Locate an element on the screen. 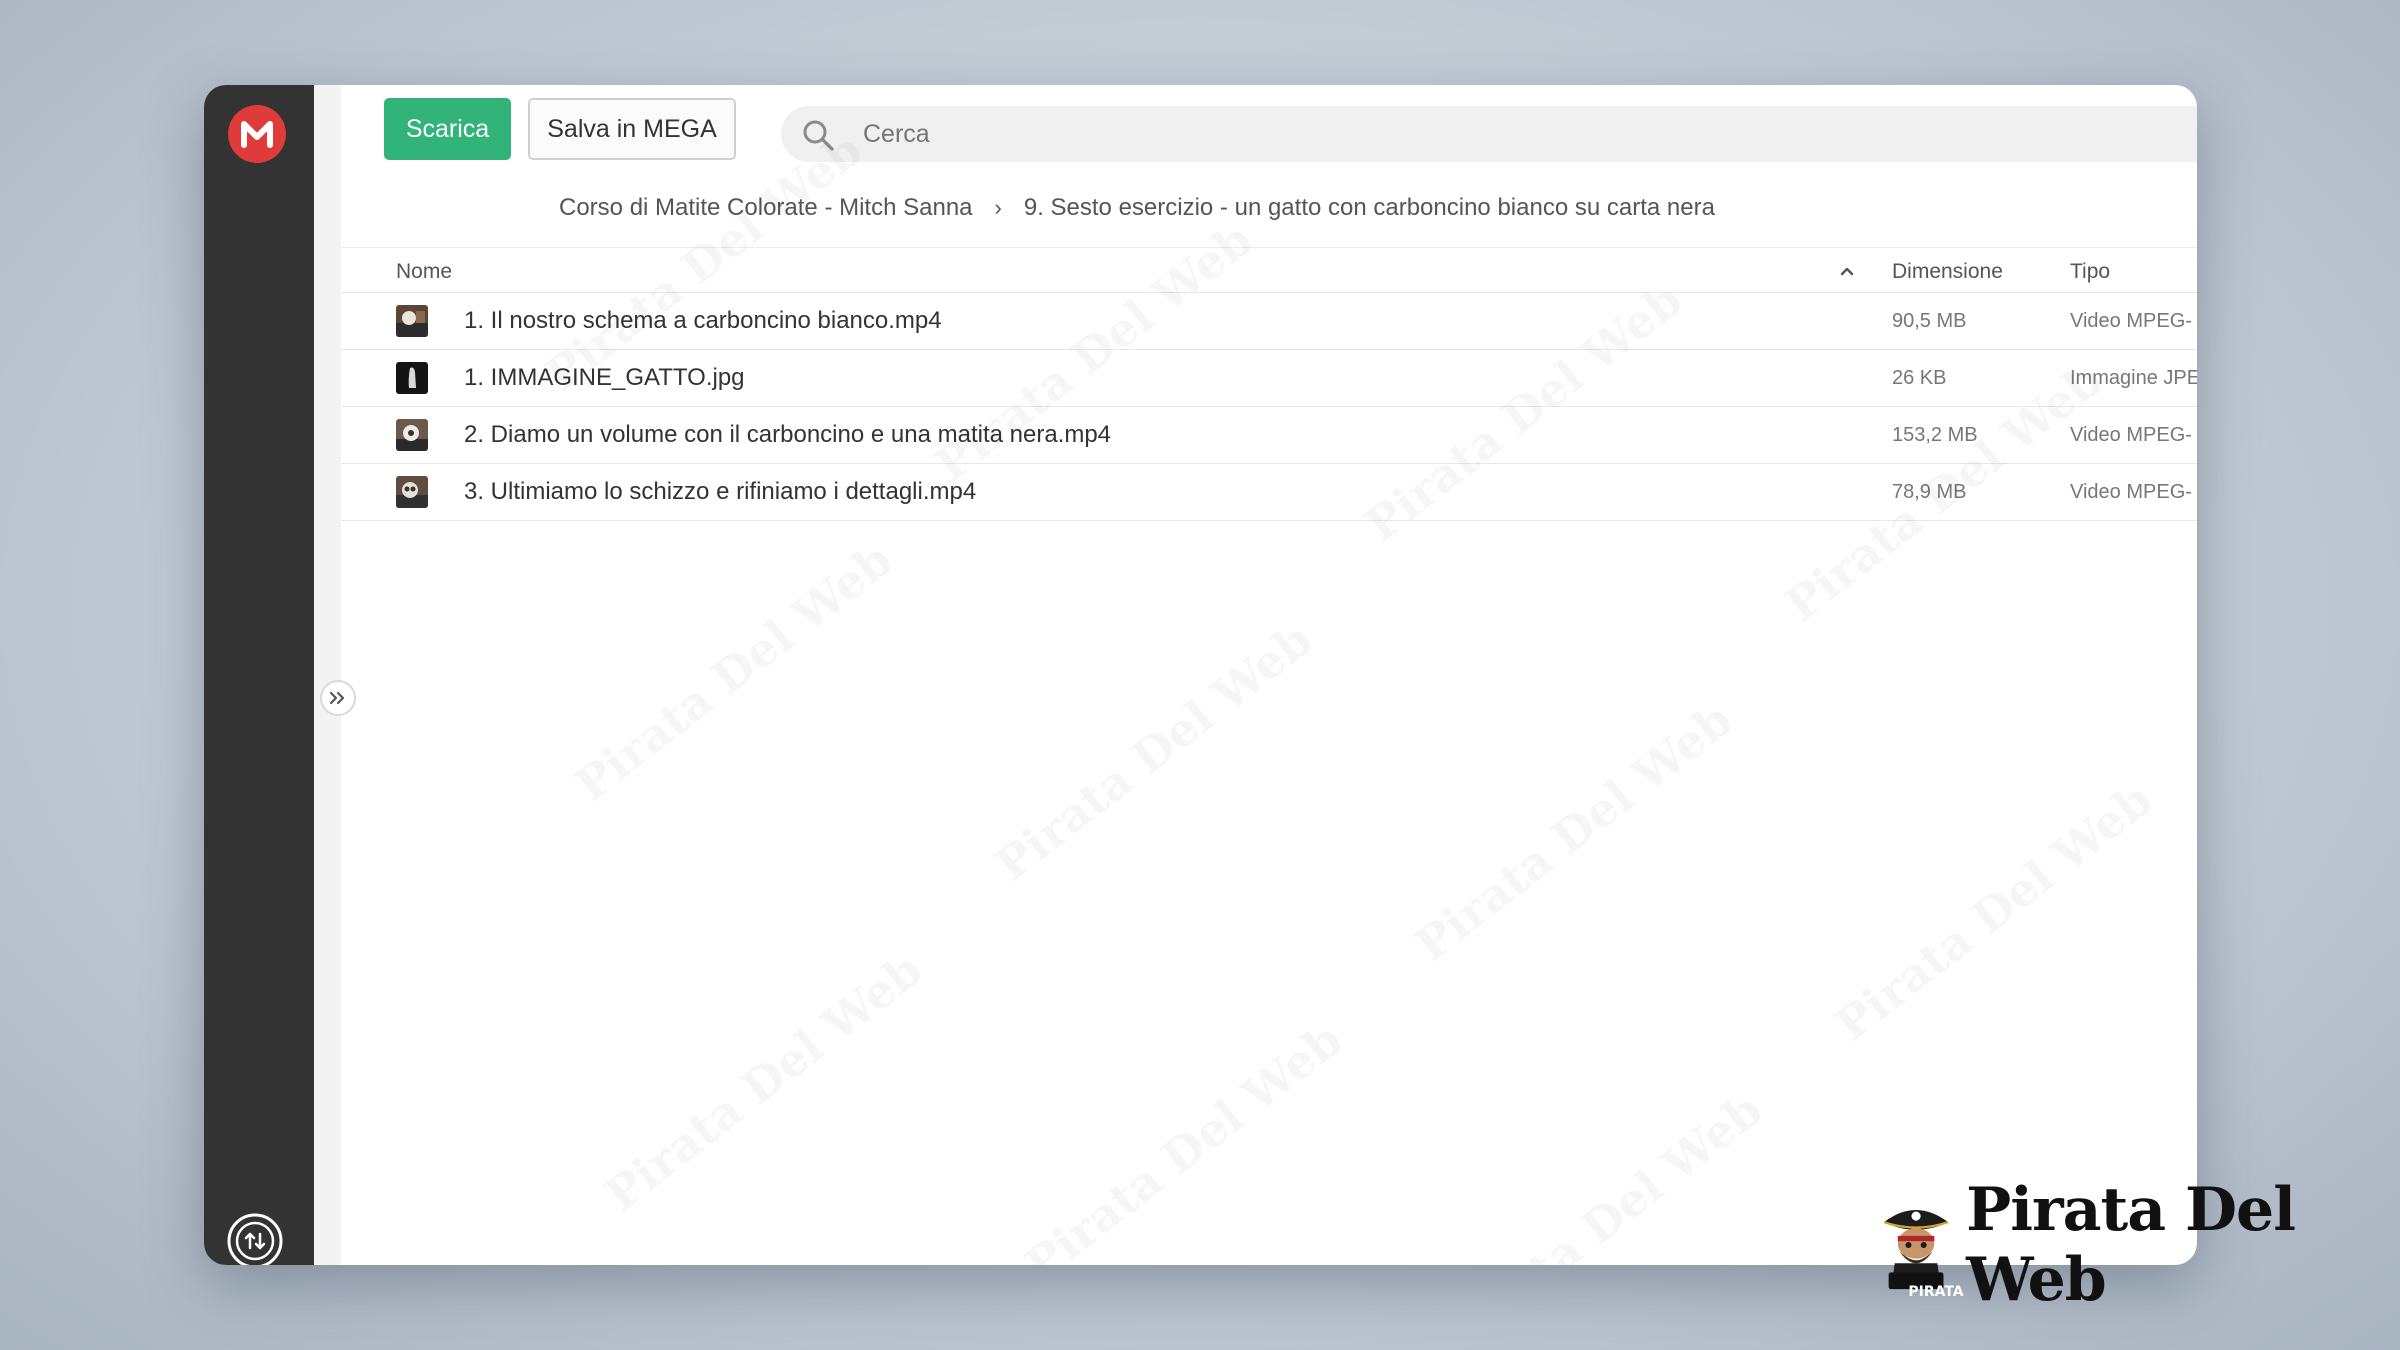 The image size is (2400, 1350). image-thumbnail-icon is located at coordinates (412, 378).